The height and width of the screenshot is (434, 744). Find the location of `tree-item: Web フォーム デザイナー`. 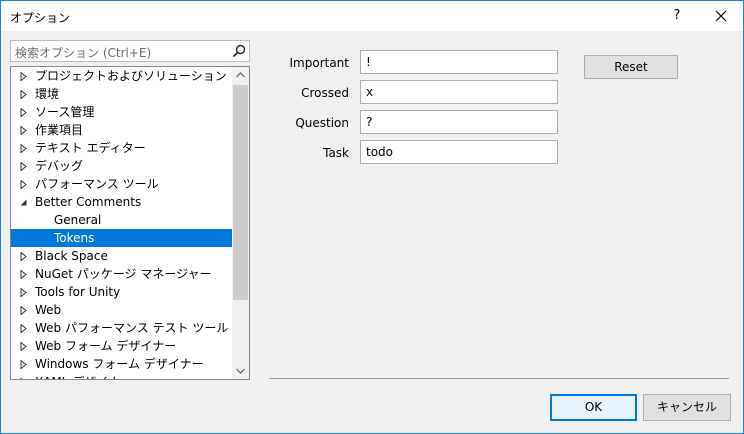

tree-item: Web フォーム デザイナー is located at coordinates (122, 346).